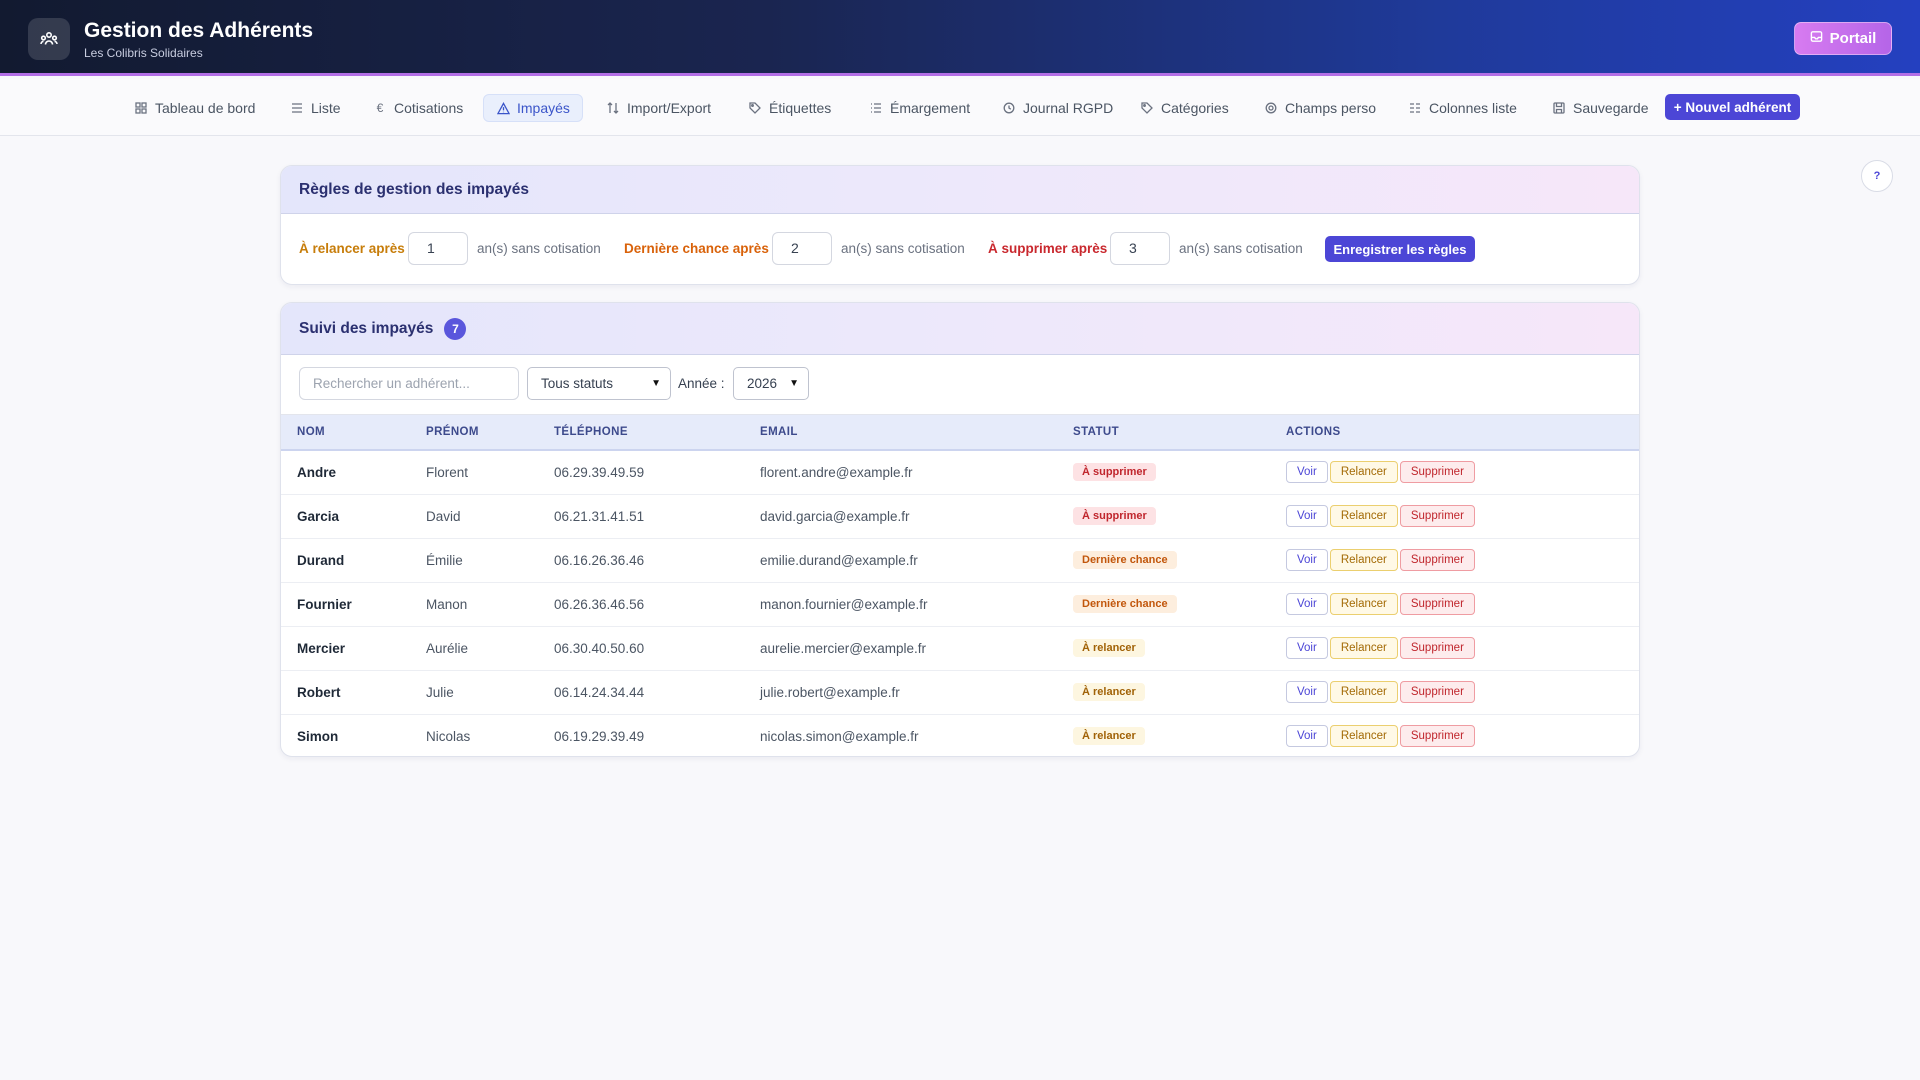 The height and width of the screenshot is (1080, 1920). What do you see at coordinates (297, 108) in the screenshot?
I see `list-icon` at bounding box center [297, 108].